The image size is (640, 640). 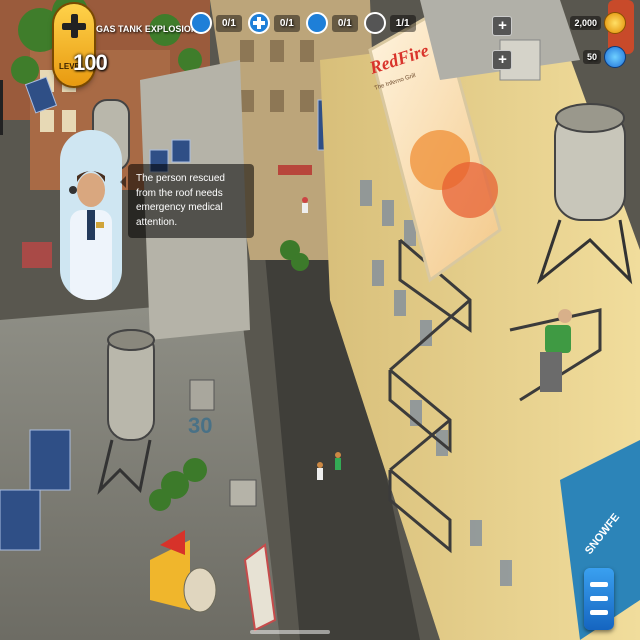 I want to click on objective-medical: 0/1, so click(x=273, y=23).